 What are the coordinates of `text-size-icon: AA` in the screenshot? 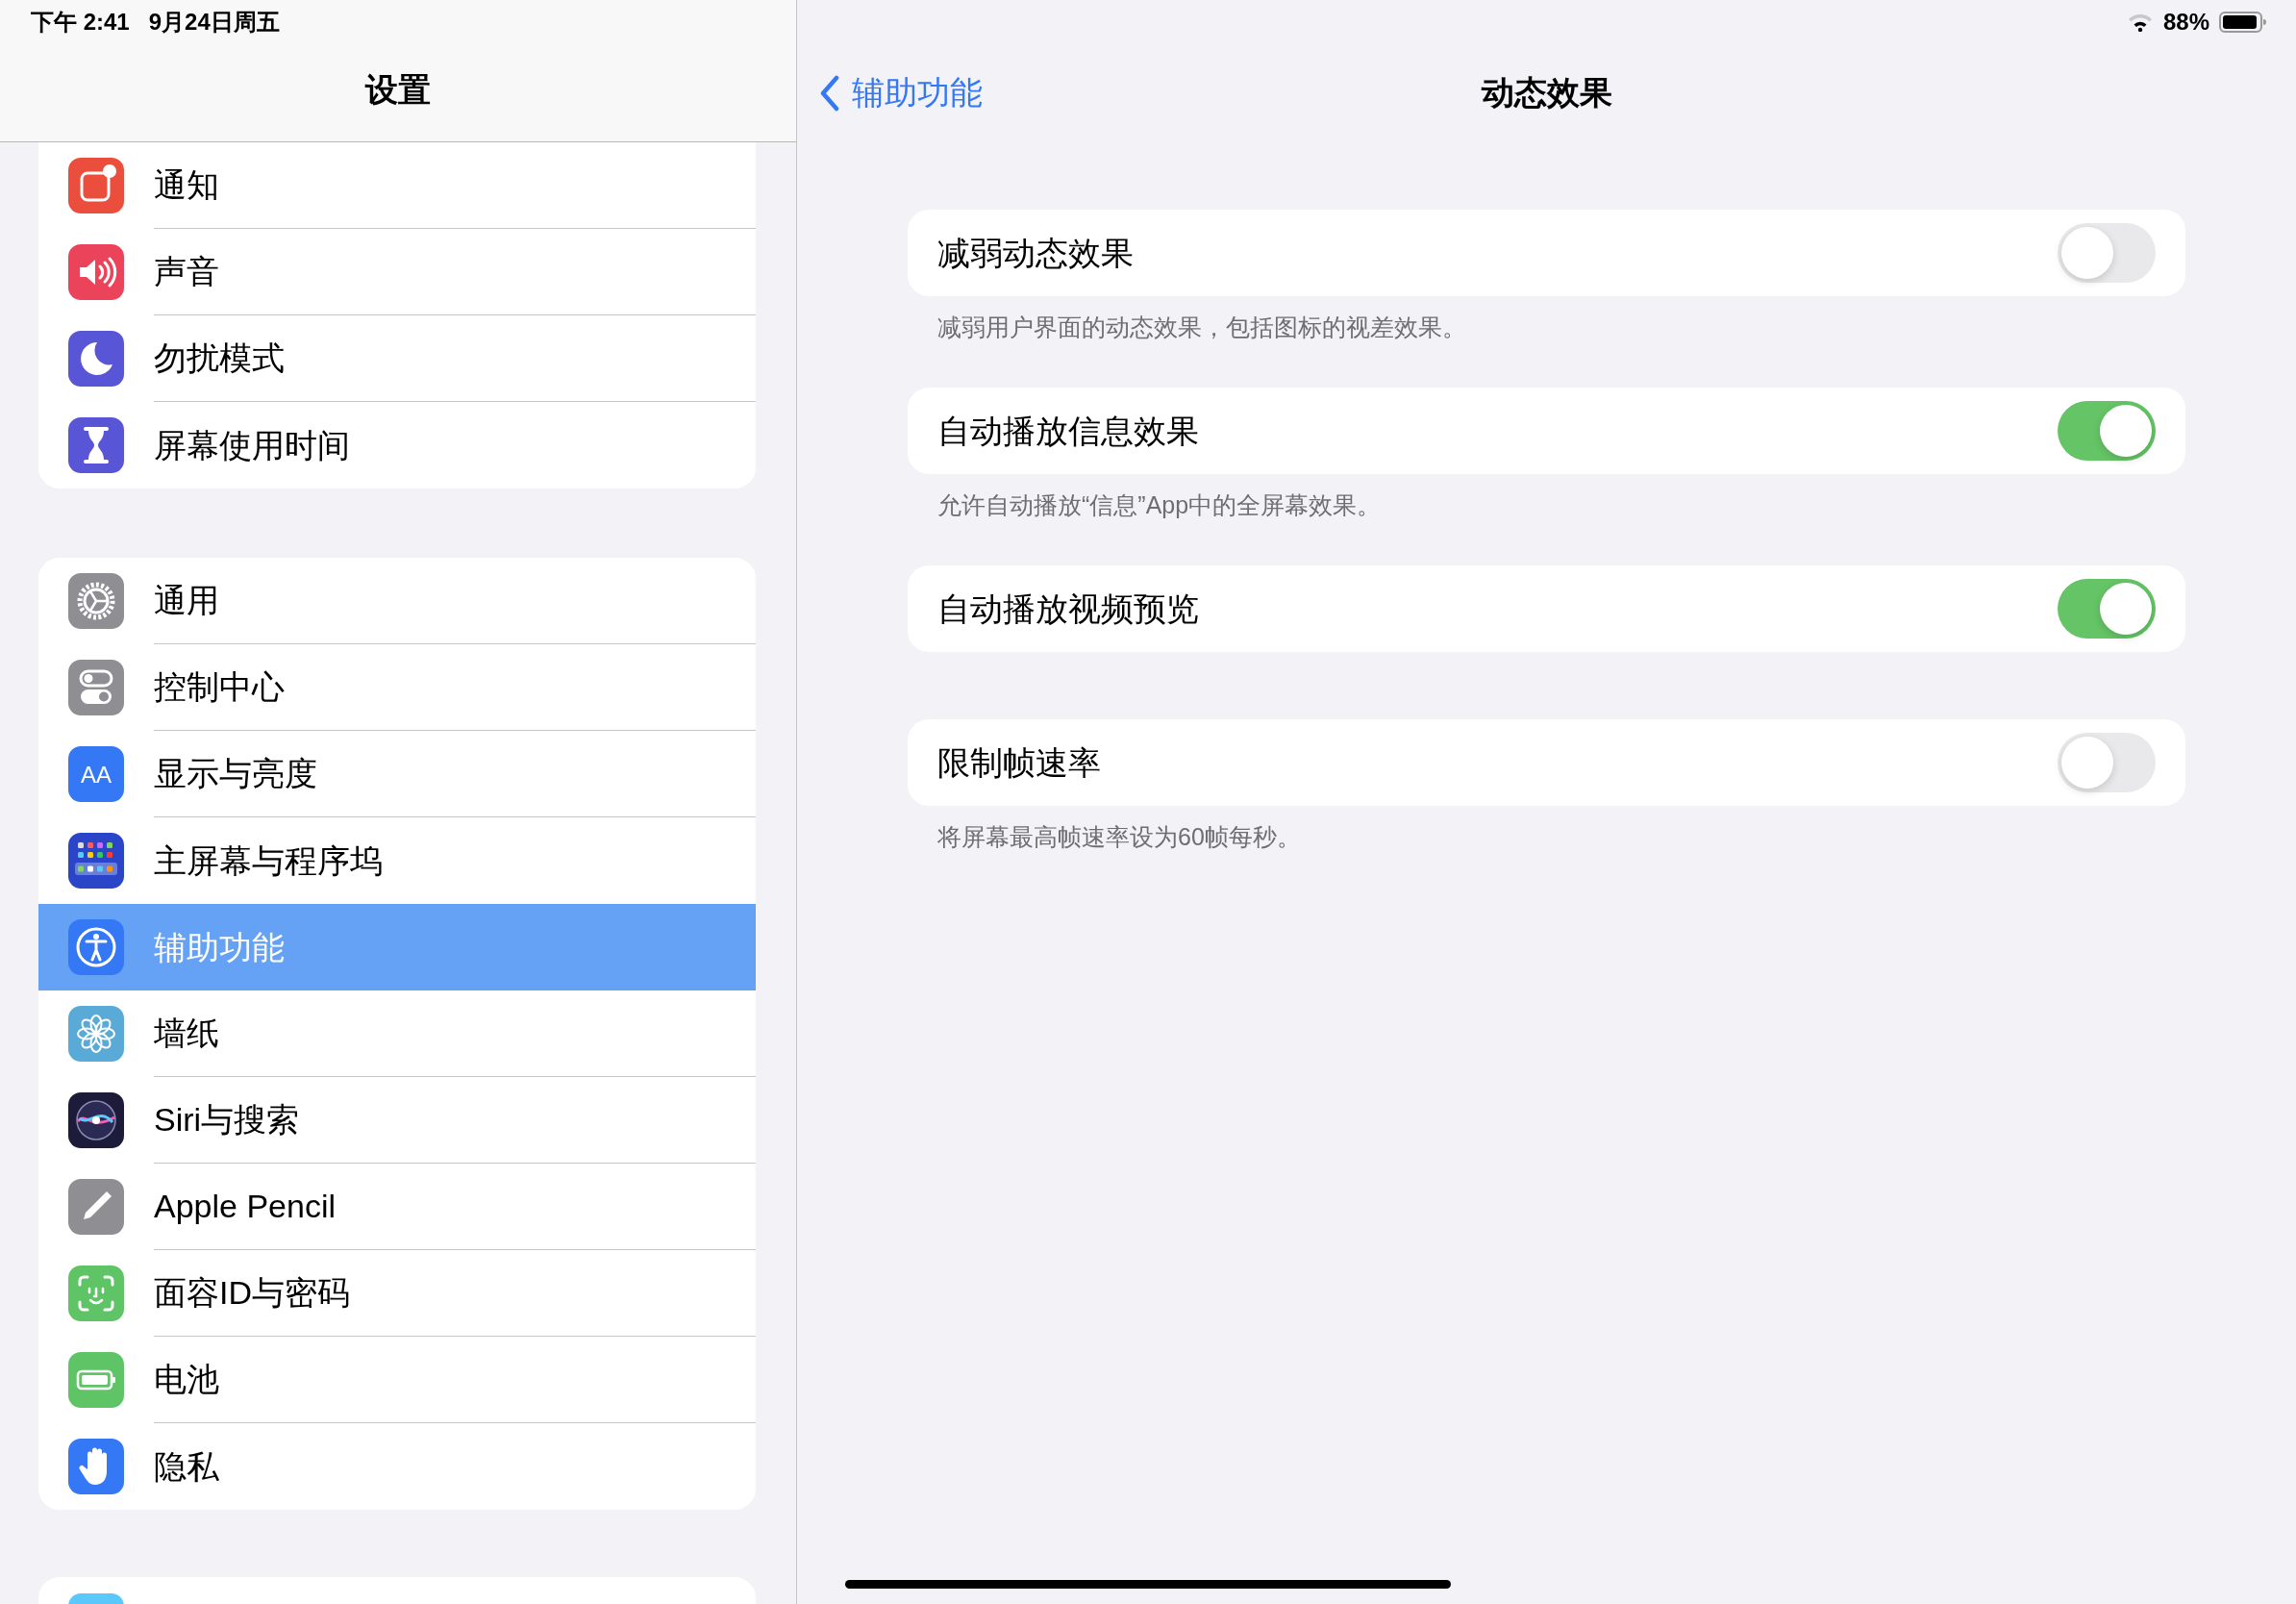 It's located at (96, 774).